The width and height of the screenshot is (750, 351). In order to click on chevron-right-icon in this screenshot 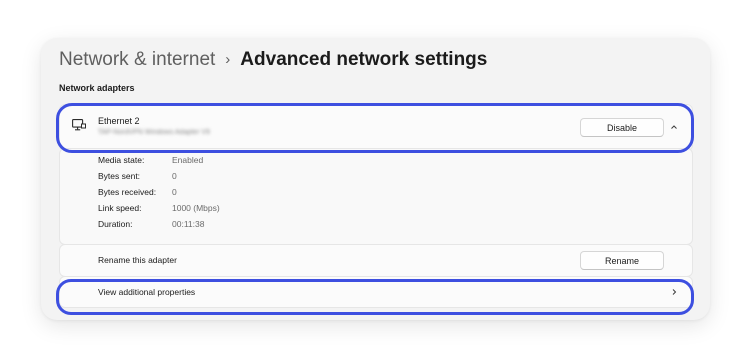, I will do `click(674, 292)`.